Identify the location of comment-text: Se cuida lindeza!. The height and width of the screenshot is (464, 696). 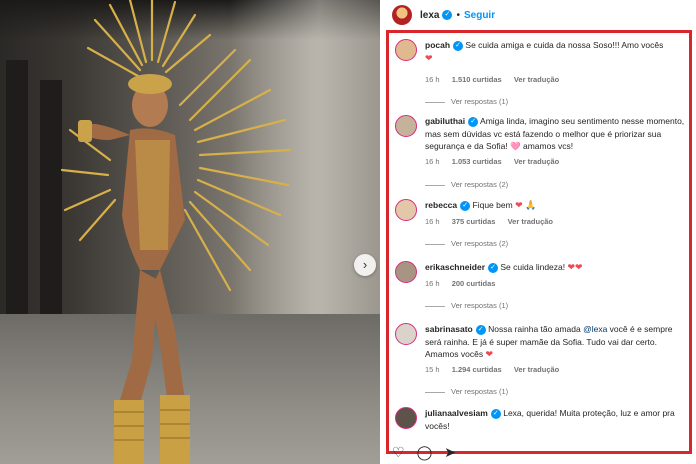
(533, 267).